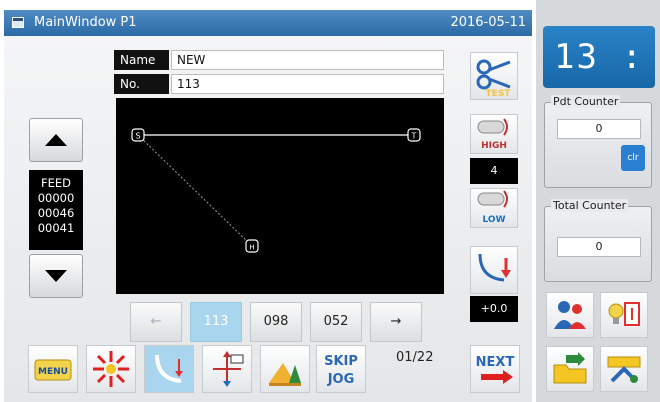  I want to click on presser-foot-icon, so click(169, 368).